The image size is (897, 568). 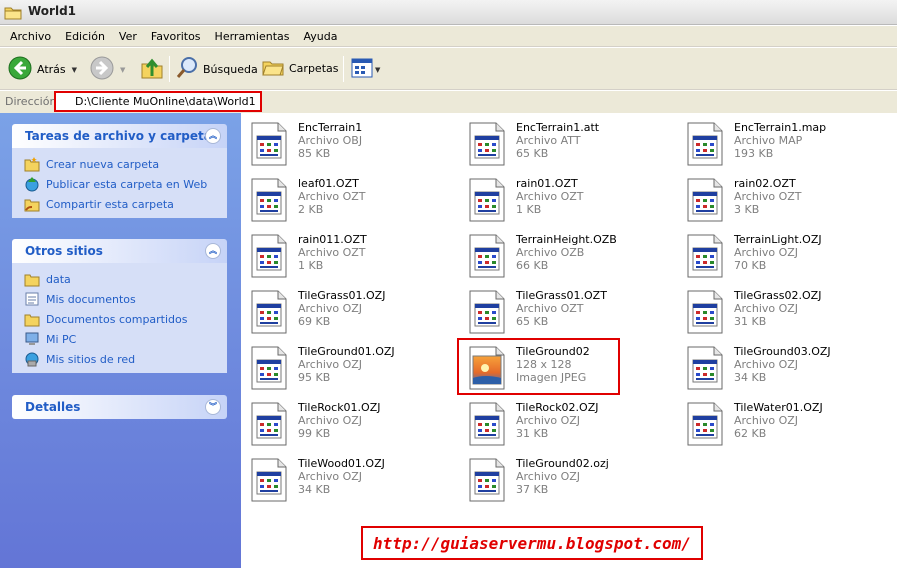 What do you see at coordinates (777, 369) in the screenshot?
I see `file-item: TileGround03.OZJ Archivo OZJ 34 KB` at bounding box center [777, 369].